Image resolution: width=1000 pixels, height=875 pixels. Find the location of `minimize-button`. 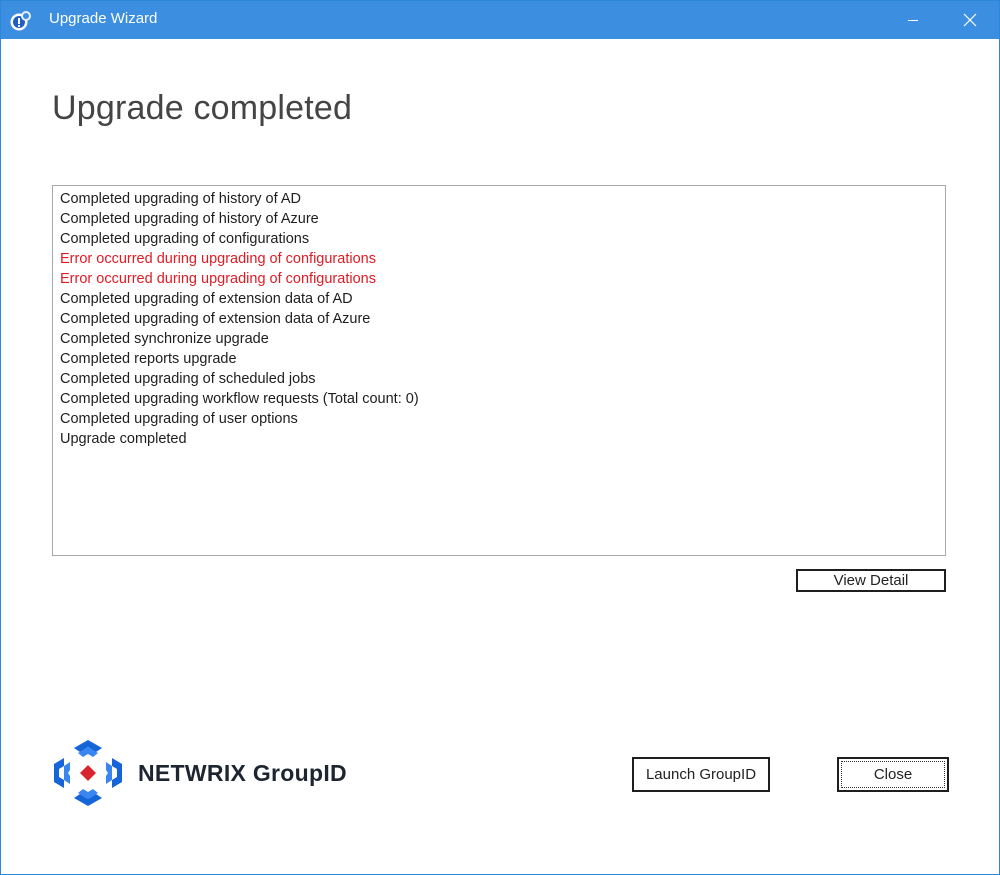

minimize-button is located at coordinates (913, 20).